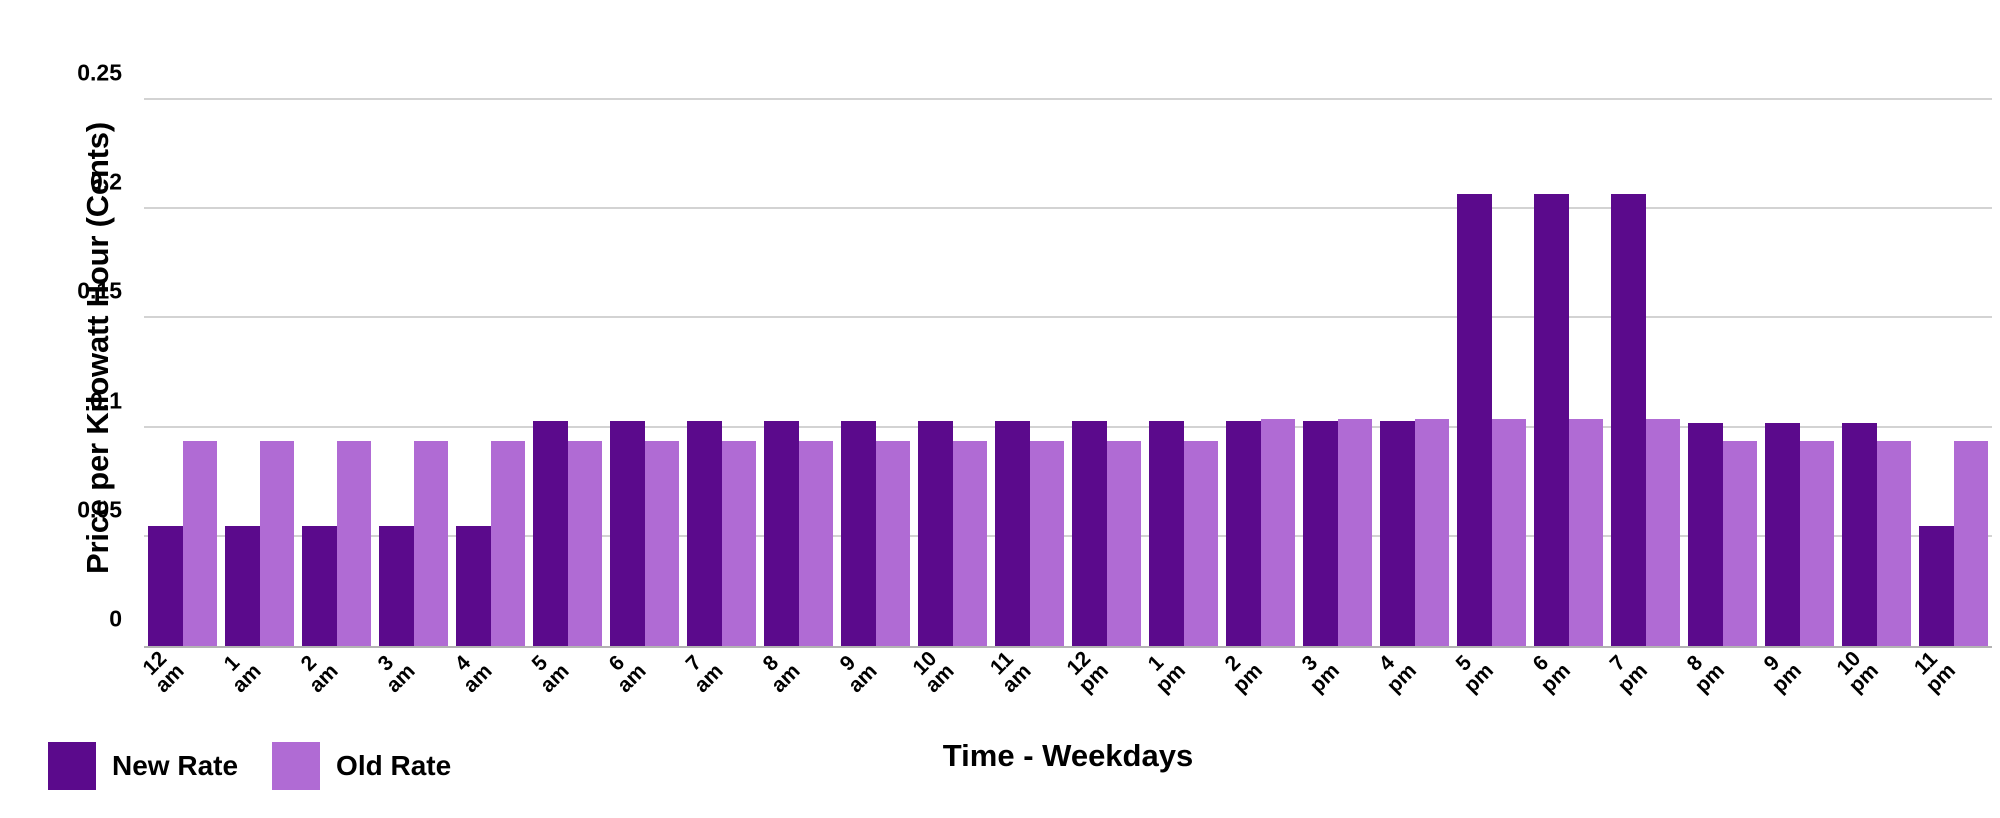 This screenshot has width=2000, height=818. I want to click on legend-item-old-rate: Old Rate, so click(361, 766).